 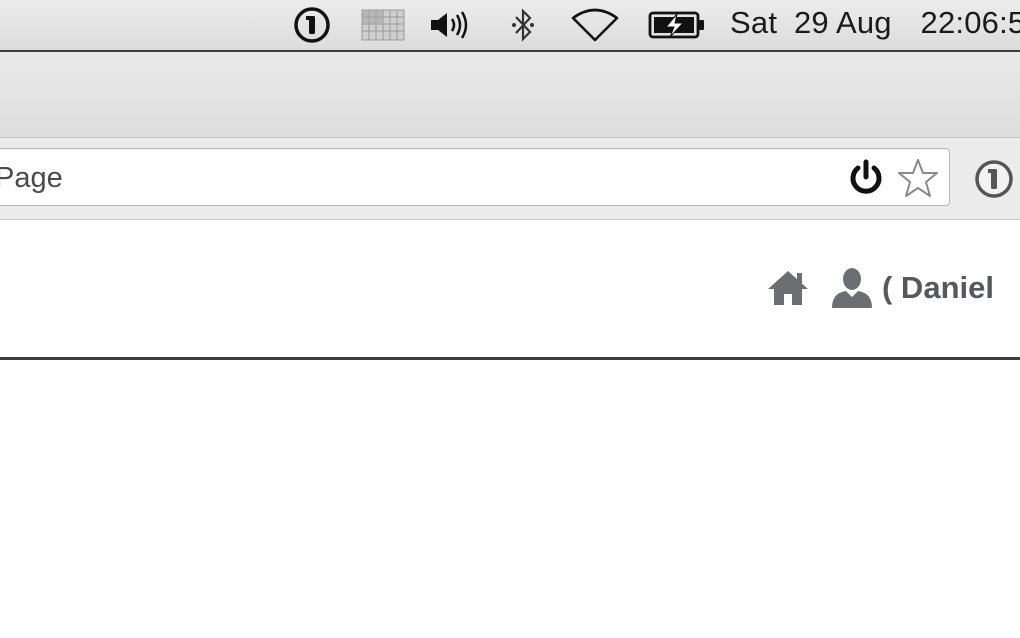 I want to click on user-icon, so click(x=852, y=288).